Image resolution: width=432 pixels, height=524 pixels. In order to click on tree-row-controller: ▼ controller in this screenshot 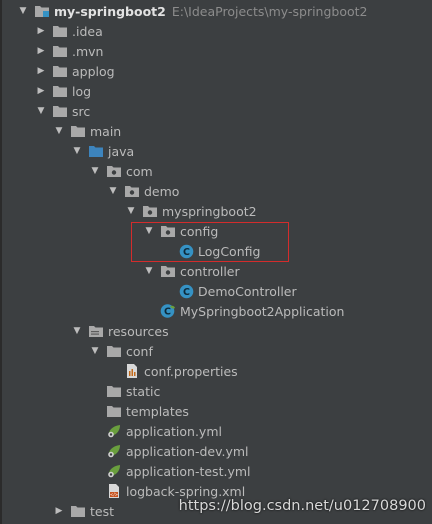, I will do `click(216, 271)`.